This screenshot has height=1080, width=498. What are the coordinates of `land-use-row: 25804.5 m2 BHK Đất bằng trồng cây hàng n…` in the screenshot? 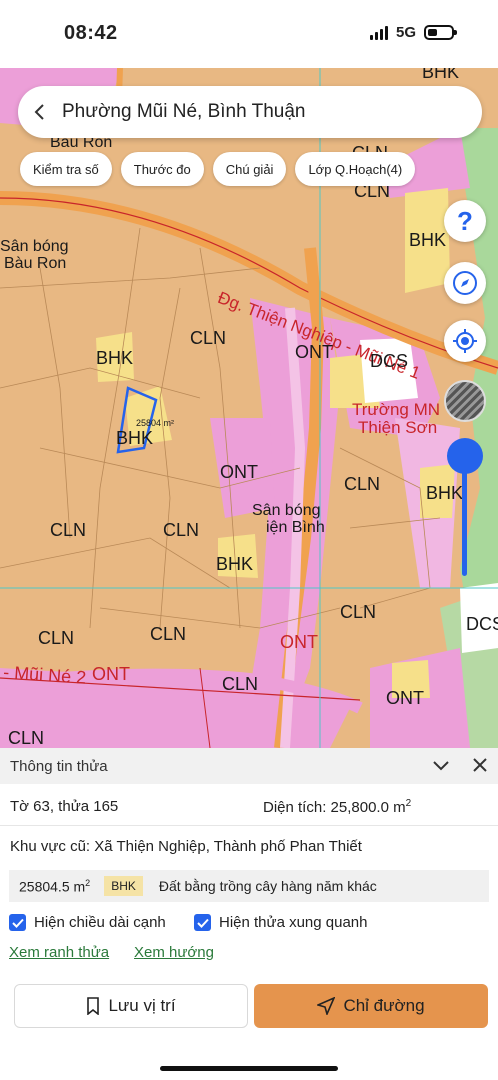 It's located at (249, 886).